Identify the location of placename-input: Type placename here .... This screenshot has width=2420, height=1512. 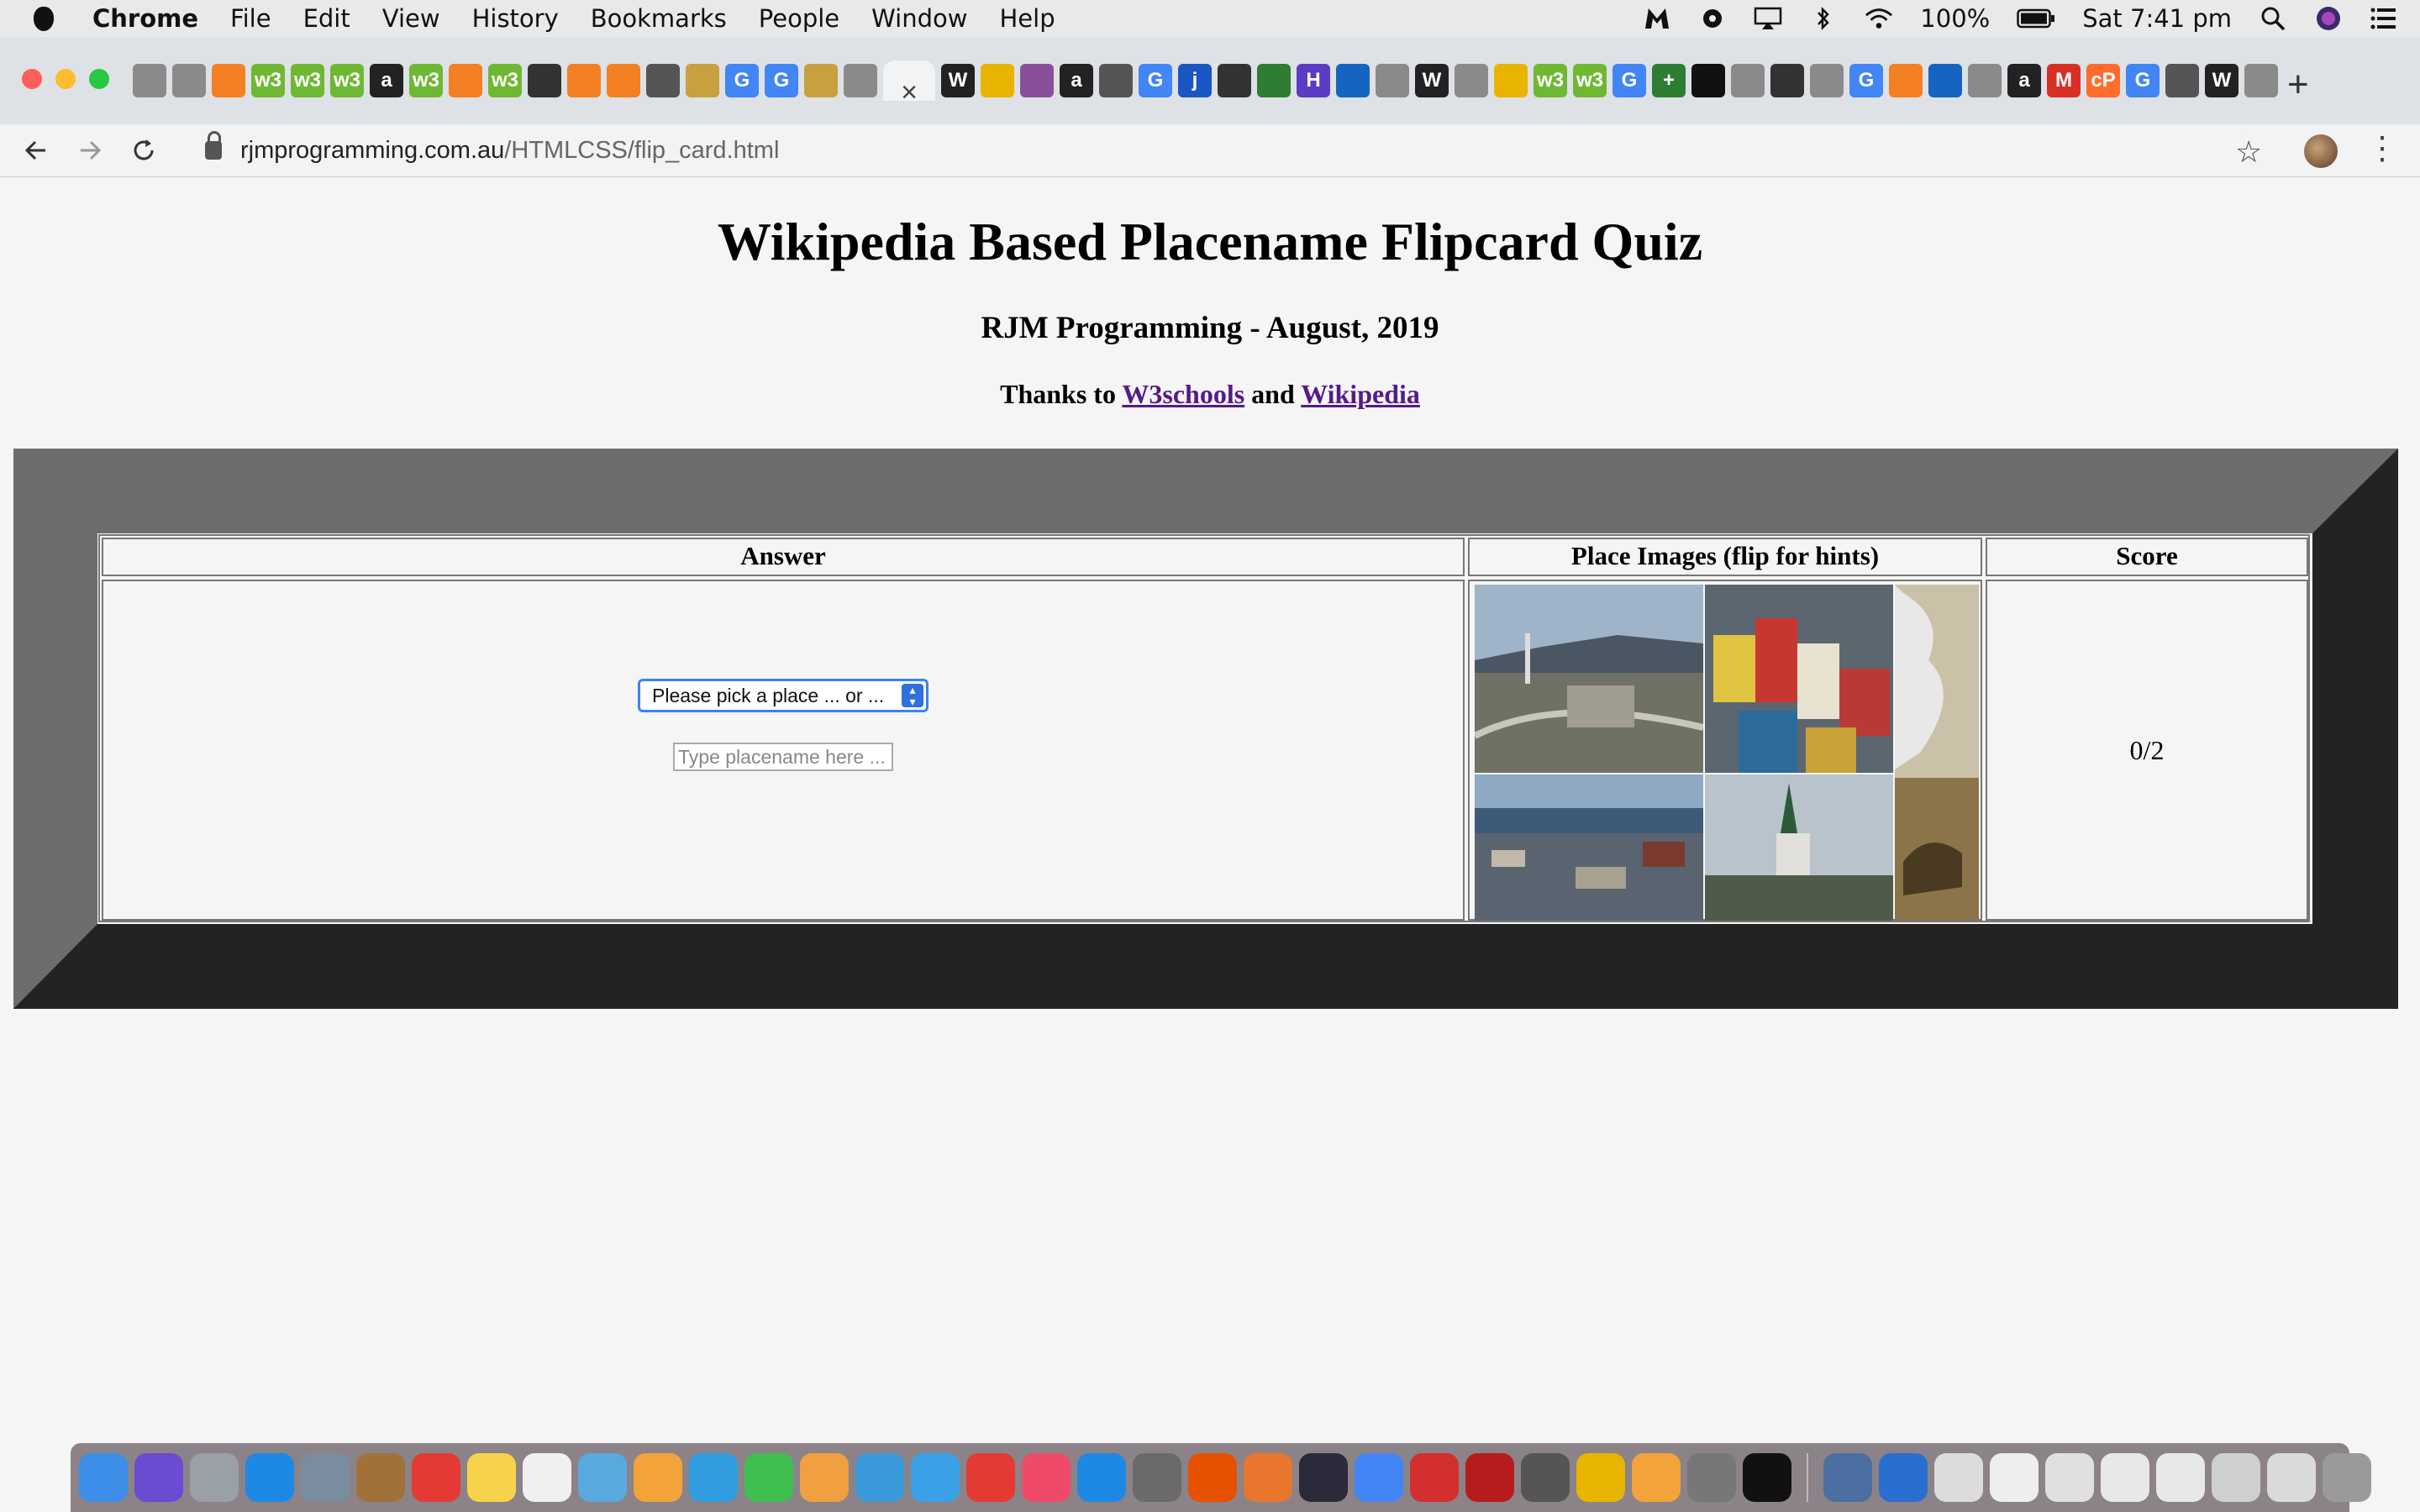
(783, 757).